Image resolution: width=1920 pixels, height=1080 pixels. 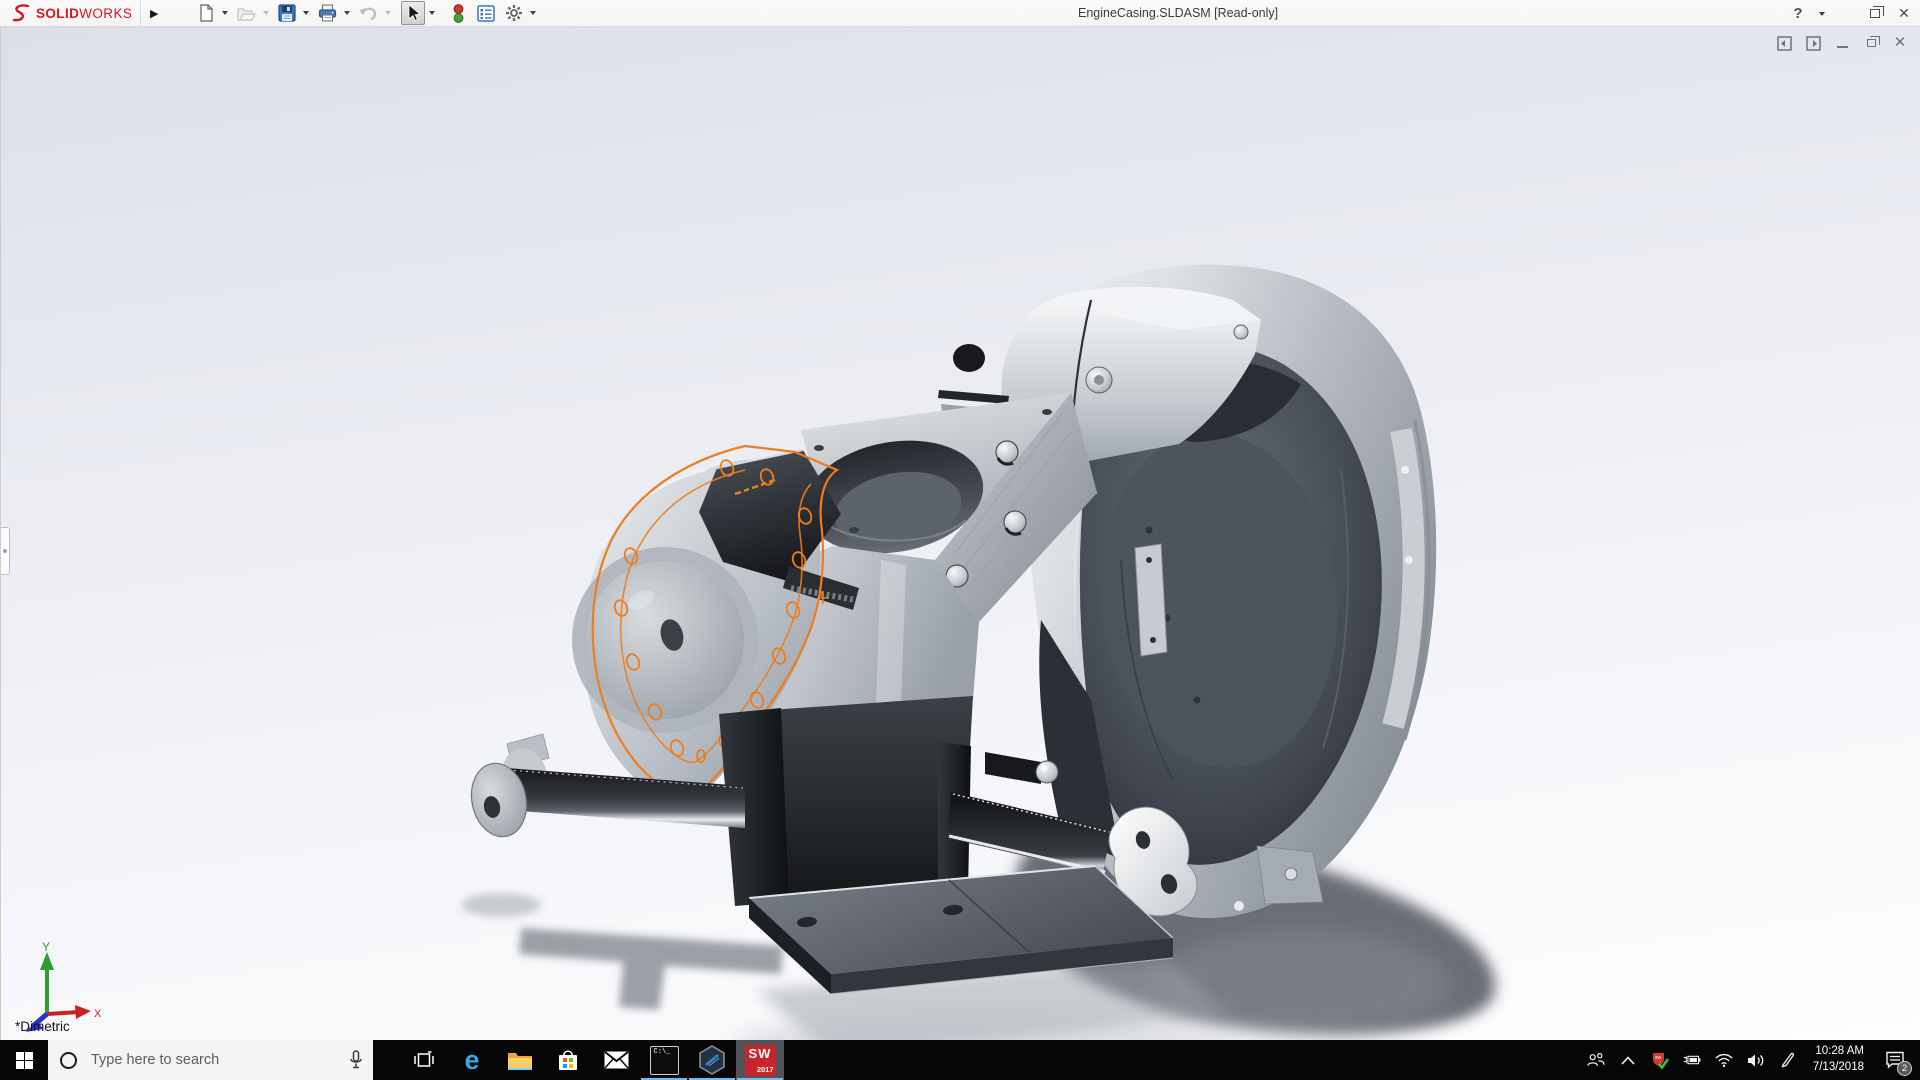 I want to click on command-prompt-button: C:\_, so click(x=664, y=1060).